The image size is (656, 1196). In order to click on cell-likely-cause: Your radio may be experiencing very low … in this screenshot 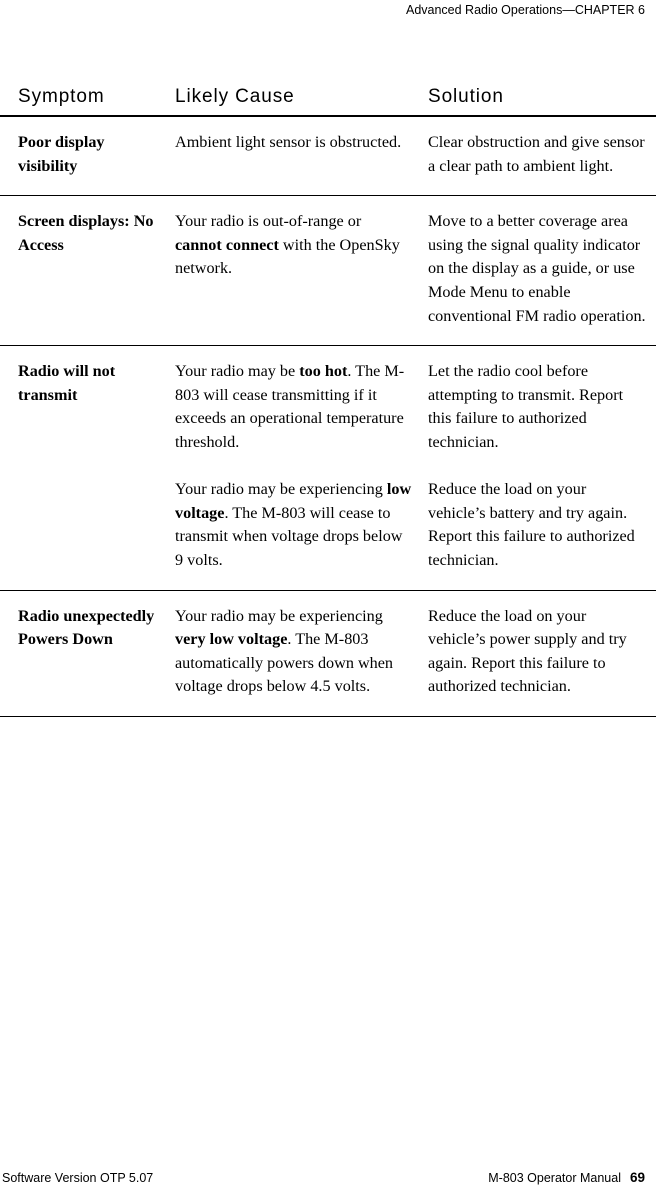, I will do `click(297, 653)`.